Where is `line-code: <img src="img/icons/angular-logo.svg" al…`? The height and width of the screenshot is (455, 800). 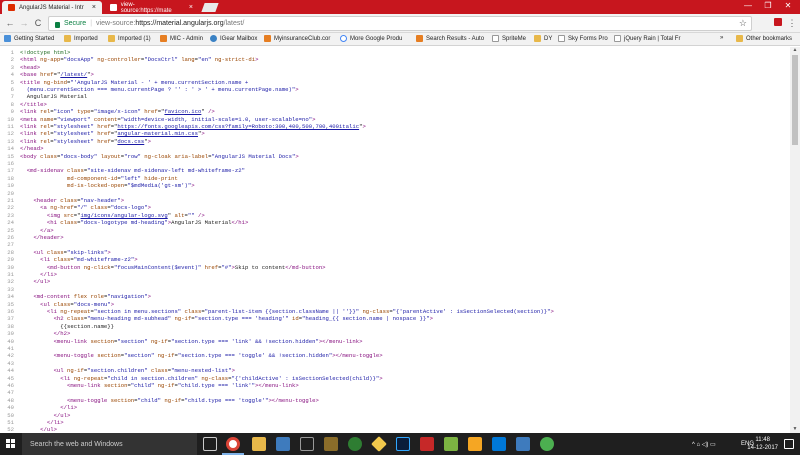 line-code: <img src="img/icons/angular-logo.svg" al… is located at coordinates (125, 215).